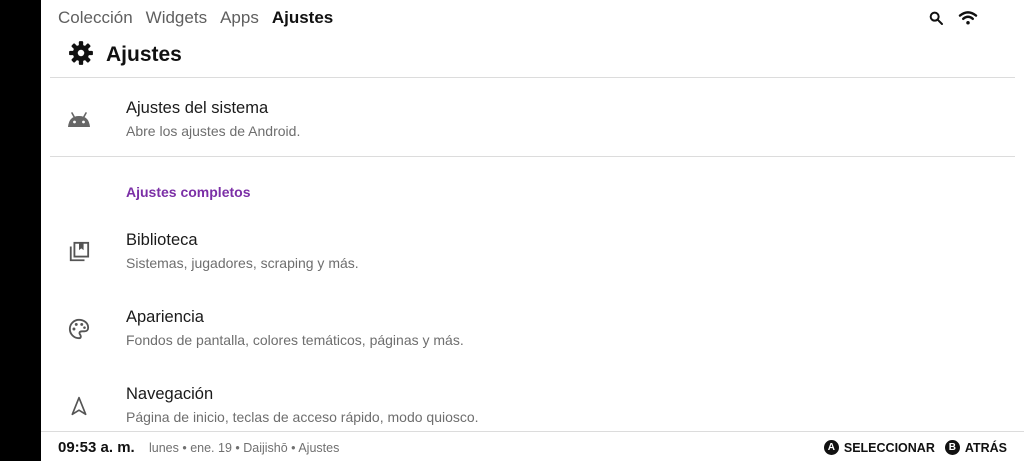 The width and height of the screenshot is (1024, 461). I want to click on gear-icon, so click(81, 55).